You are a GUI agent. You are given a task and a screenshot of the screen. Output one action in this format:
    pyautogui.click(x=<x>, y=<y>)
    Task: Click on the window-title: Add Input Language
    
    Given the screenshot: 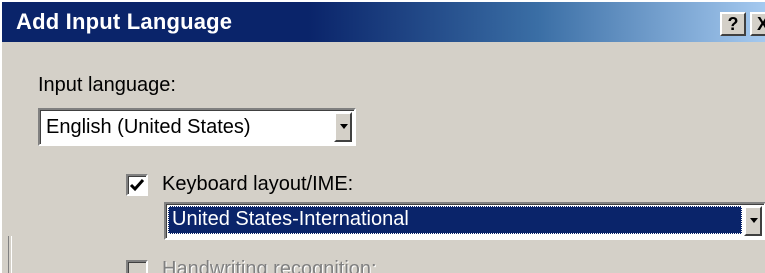 What is the action you would take?
    pyautogui.click(x=124, y=21)
    